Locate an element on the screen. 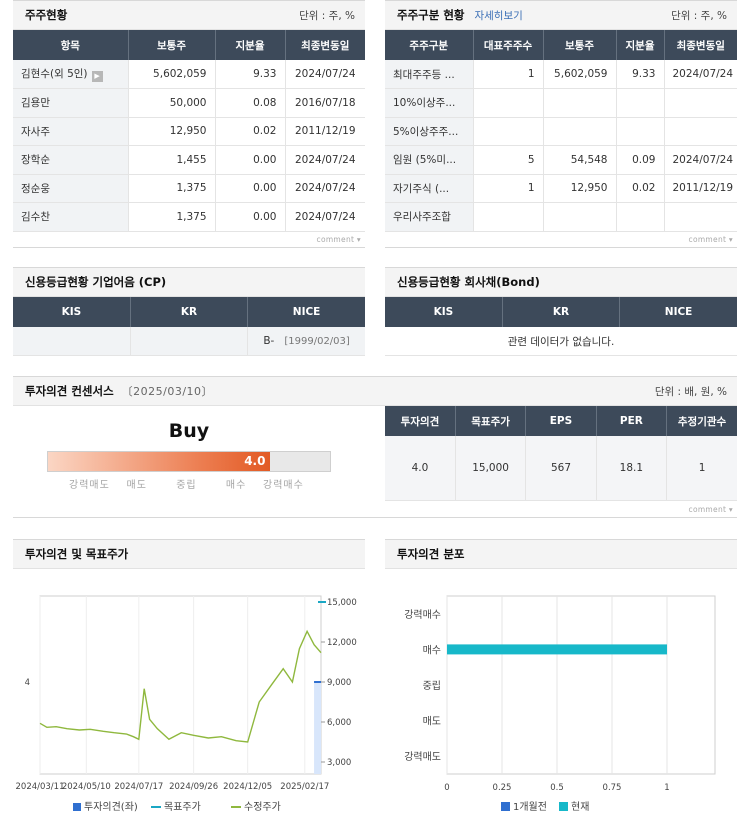  legend-swatch is located at coordinates (77, 807).